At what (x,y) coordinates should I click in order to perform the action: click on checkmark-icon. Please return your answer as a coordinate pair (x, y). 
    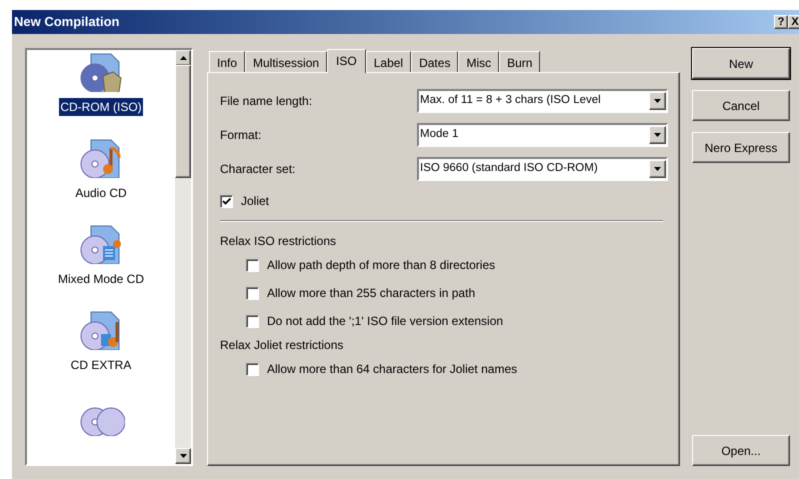
    Looking at the image, I should click on (226, 201).